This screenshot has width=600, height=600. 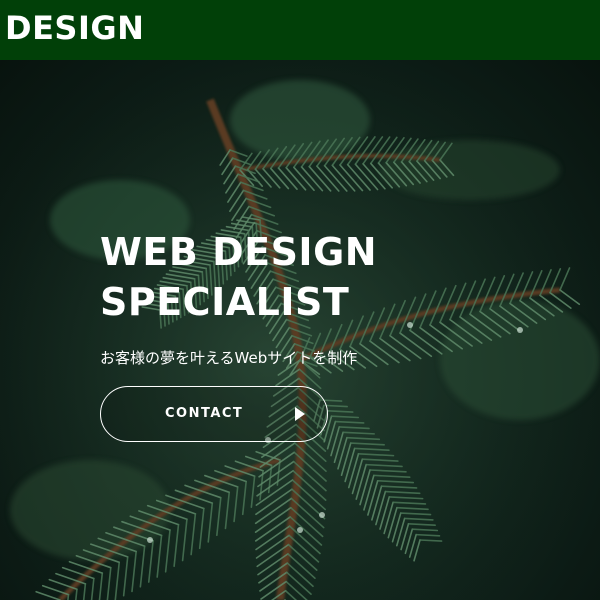 I want to click on play-triangle-icon, so click(x=300, y=414).